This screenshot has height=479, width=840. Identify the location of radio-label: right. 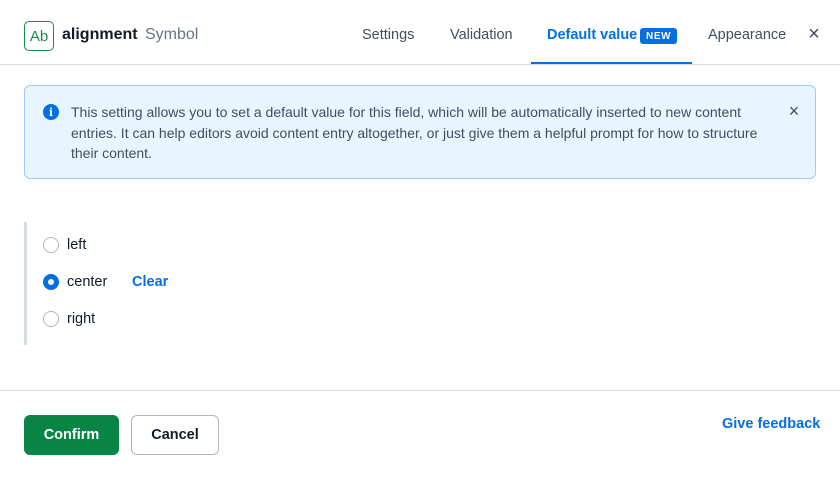
(81, 319).